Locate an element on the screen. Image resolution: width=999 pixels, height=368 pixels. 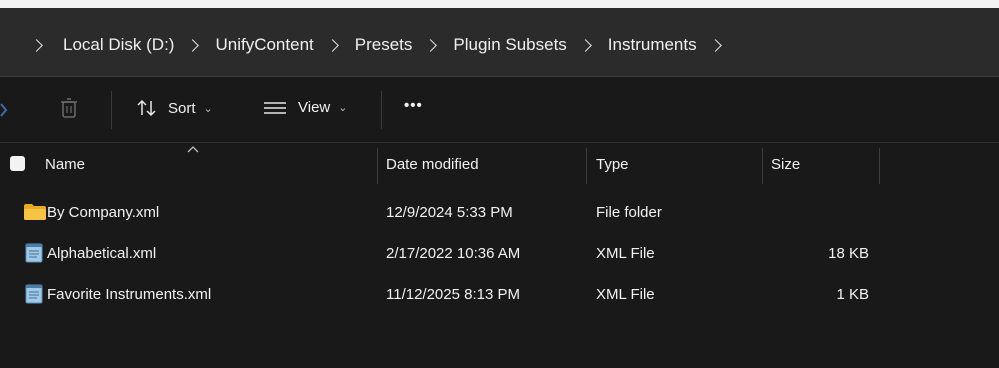
breadcrumb-item: Instruments is located at coordinates (652, 45).